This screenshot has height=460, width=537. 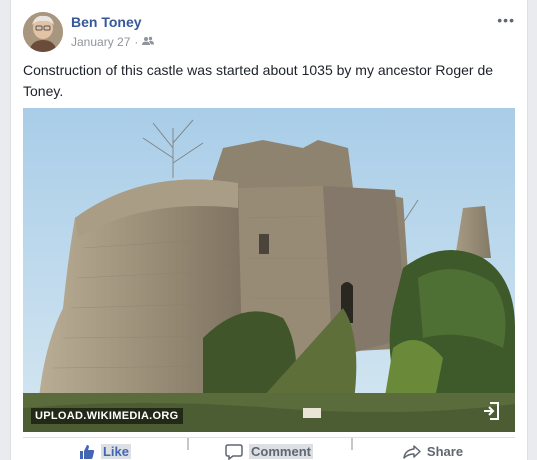 I want to click on post-actions-bar: Like Comment Share, so click(x=269, y=448).